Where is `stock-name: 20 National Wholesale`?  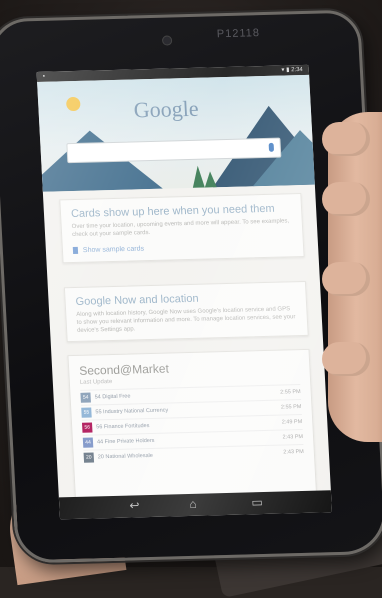
stock-name: 20 National Wholesale is located at coordinates (125, 456).